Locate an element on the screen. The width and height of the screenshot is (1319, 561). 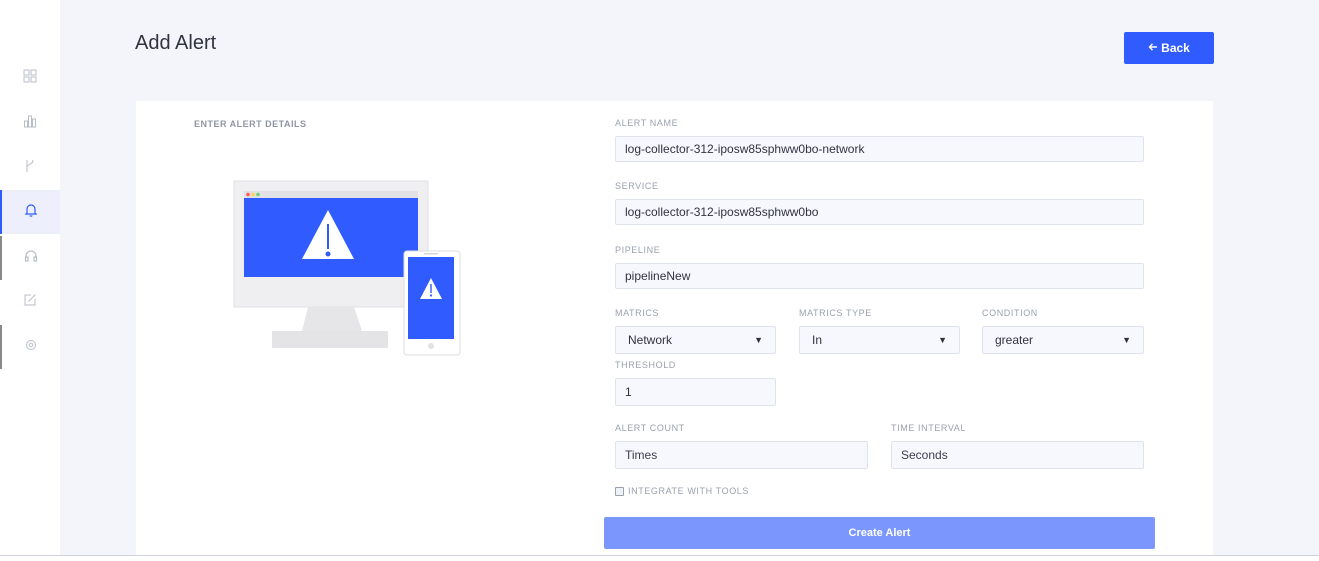
sidebar-item-analytics is located at coordinates (30, 123).